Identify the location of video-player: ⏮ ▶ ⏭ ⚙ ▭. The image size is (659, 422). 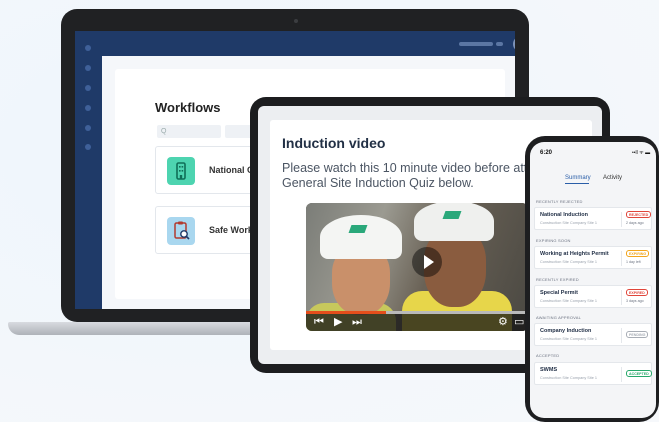
(417, 267).